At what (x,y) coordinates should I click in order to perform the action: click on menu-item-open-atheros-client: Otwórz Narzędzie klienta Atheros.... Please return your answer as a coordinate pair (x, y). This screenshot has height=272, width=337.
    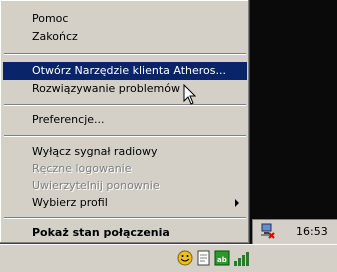
    Looking at the image, I should click on (125, 71).